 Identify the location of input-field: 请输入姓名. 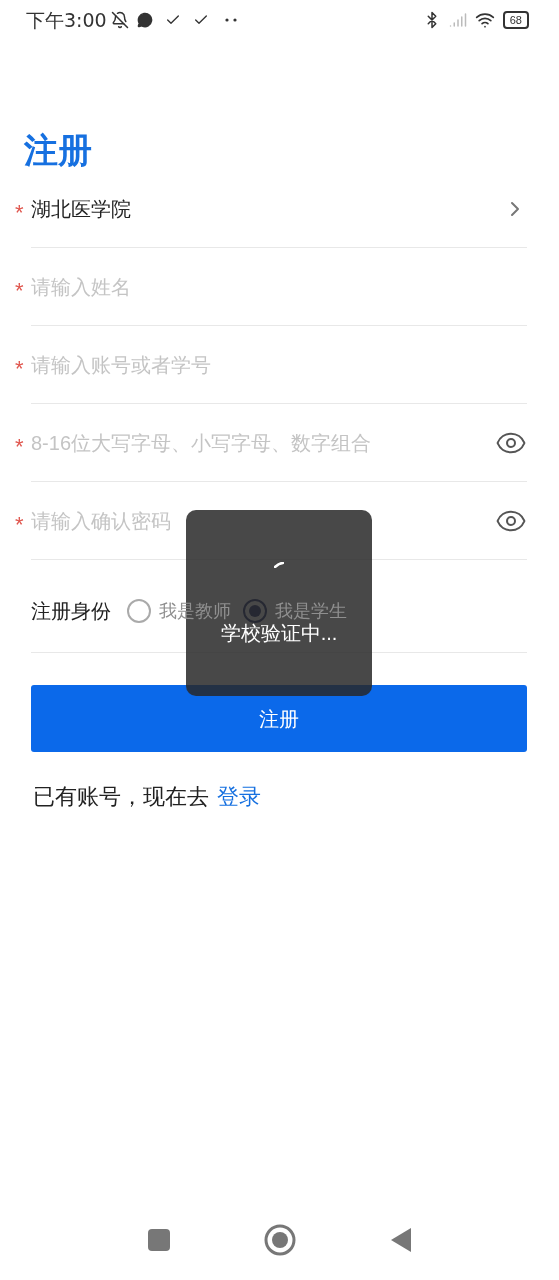
(279, 286).